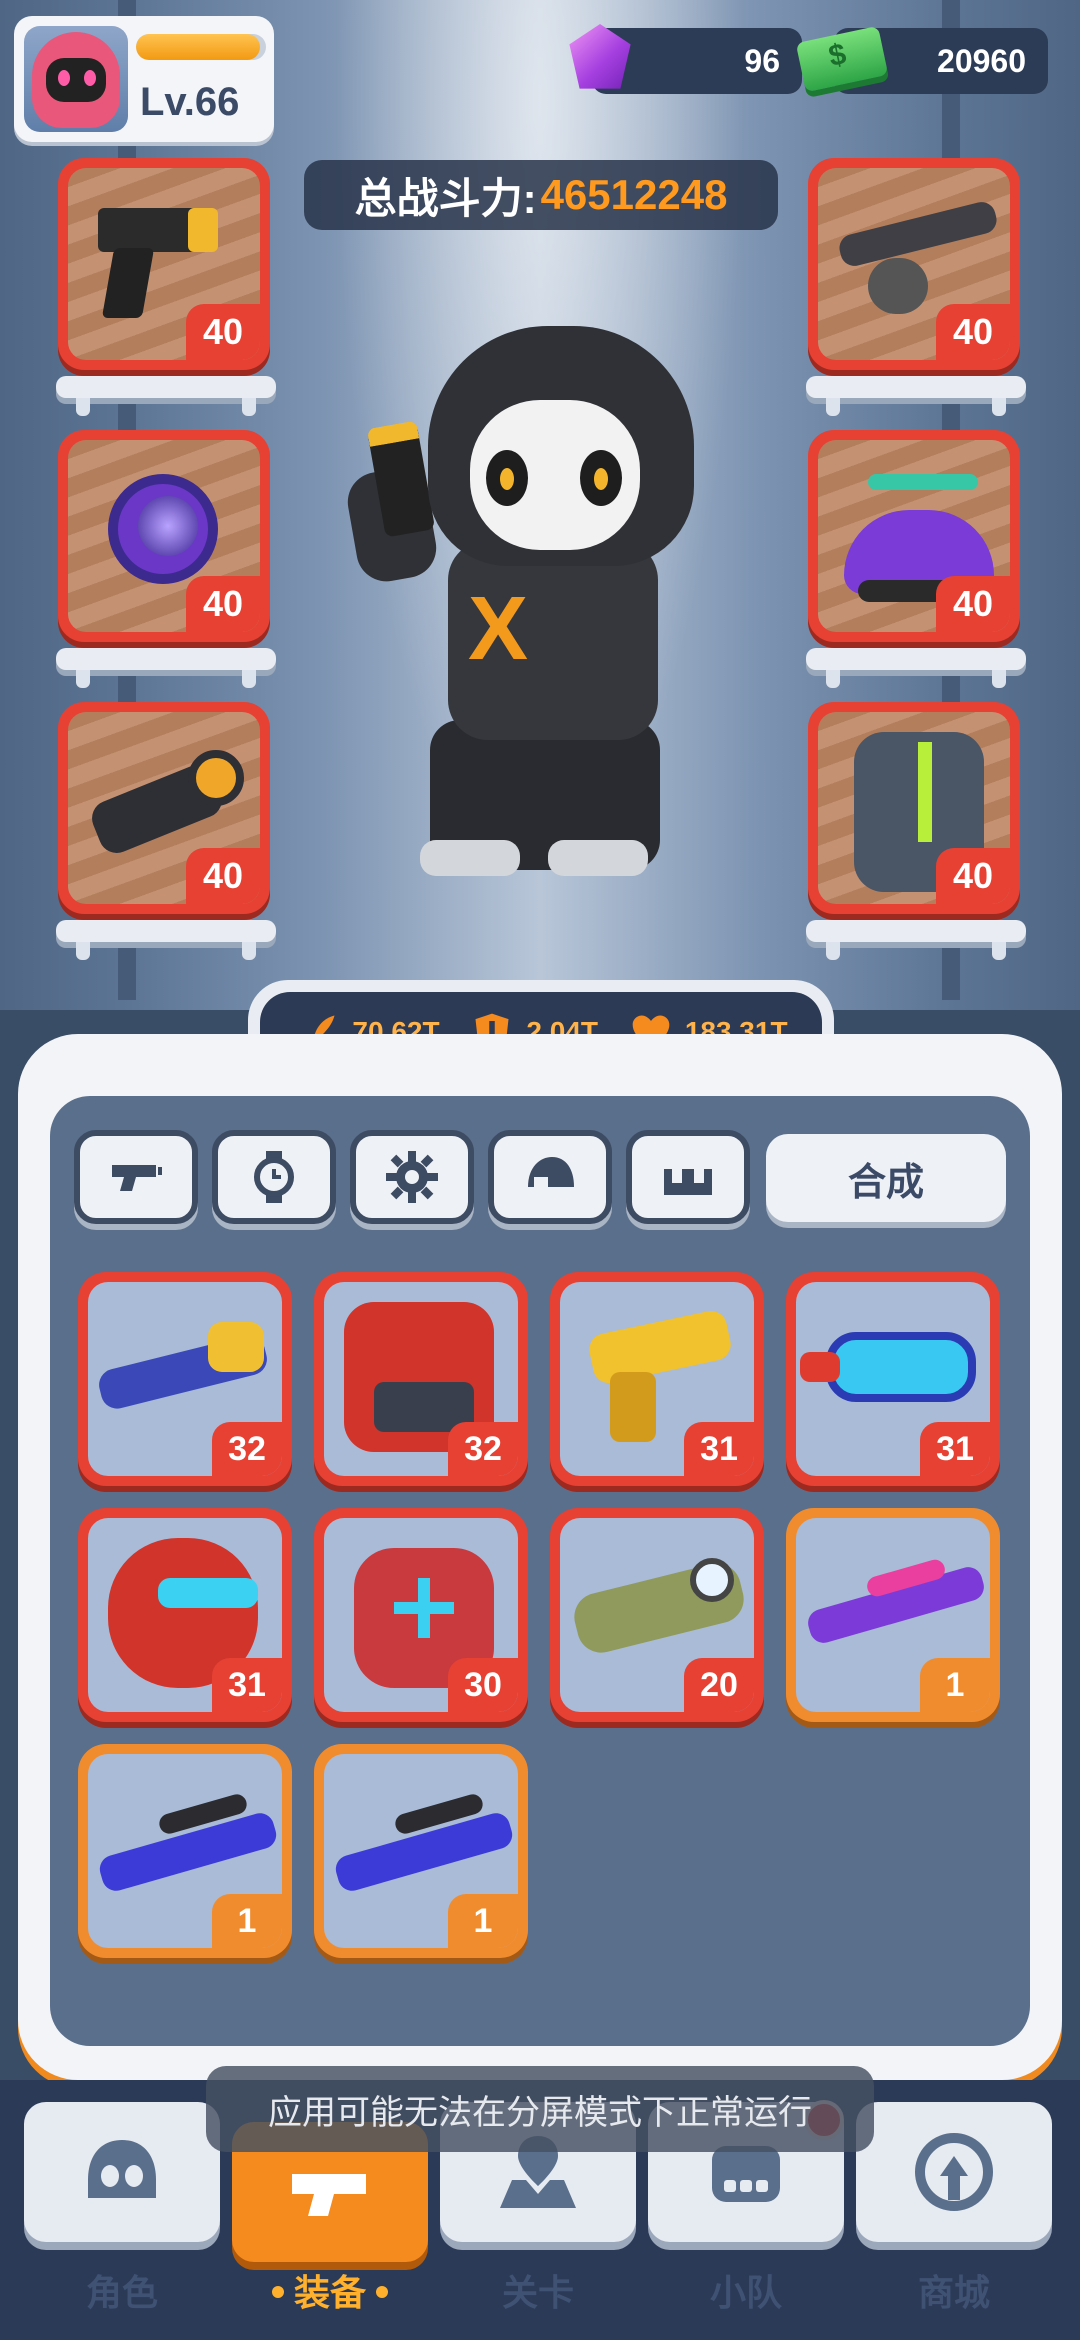  Describe the element at coordinates (953, 2293) in the screenshot. I see `nav-label-shop: 商城` at that location.